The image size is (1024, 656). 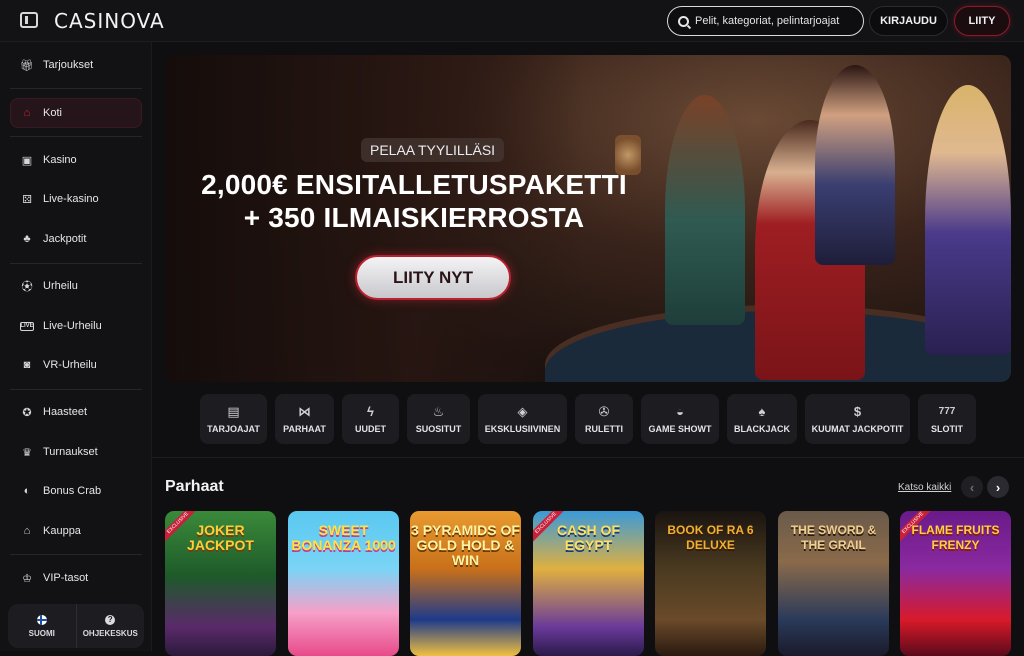 I want to click on join-now-button: LIITY NYT, so click(x=433, y=277).